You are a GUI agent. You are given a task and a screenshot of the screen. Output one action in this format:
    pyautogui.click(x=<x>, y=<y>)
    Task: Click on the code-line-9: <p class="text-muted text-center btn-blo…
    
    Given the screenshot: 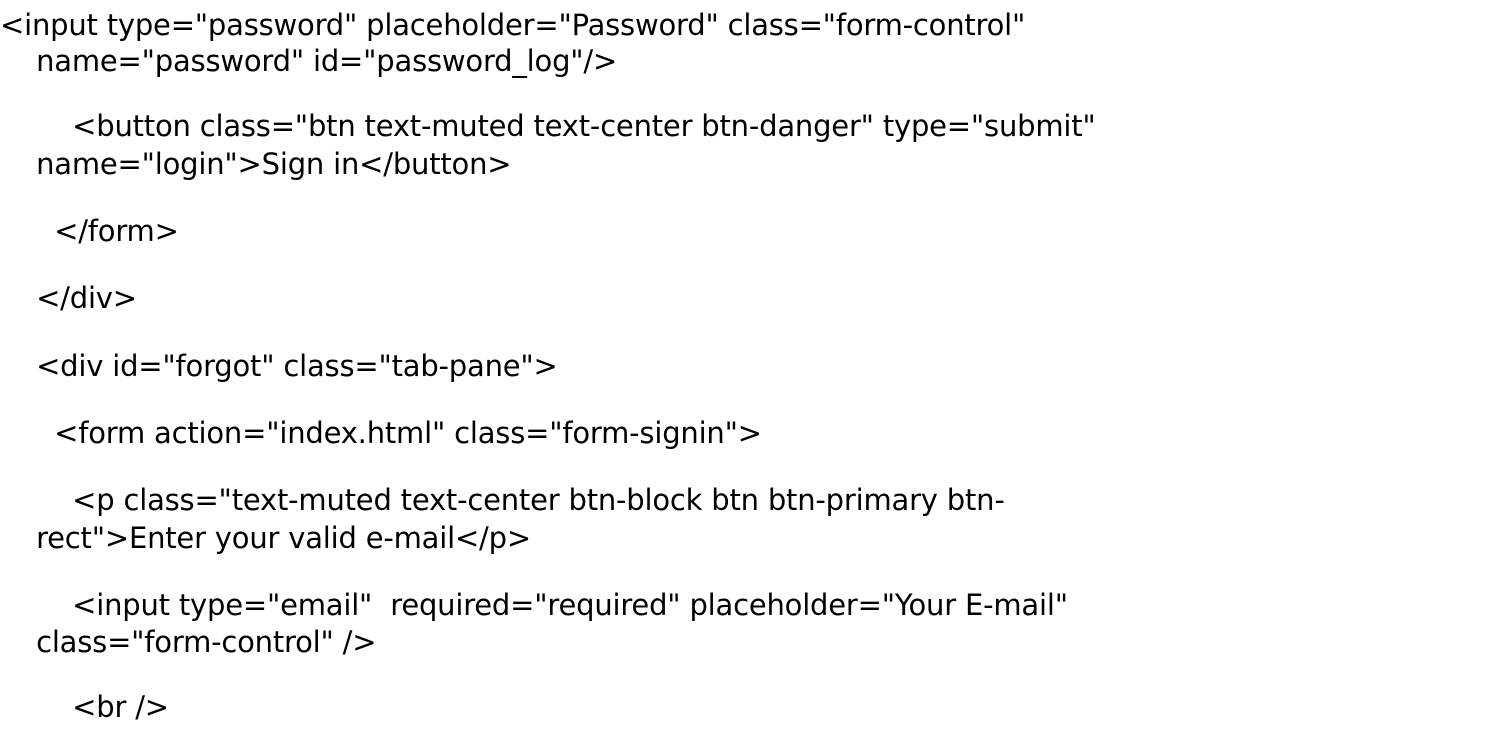 What is the action you would take?
    pyautogui.click(x=502, y=500)
    